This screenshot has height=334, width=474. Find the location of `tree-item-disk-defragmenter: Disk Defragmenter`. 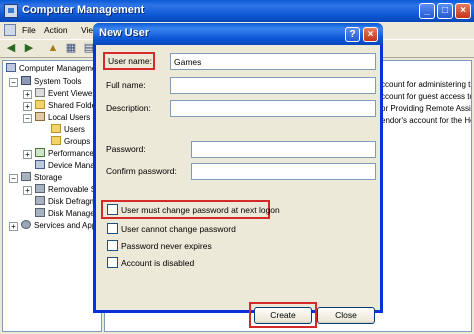

tree-item-disk-defragmenter: Disk Defragmenter is located at coordinates (68, 202).